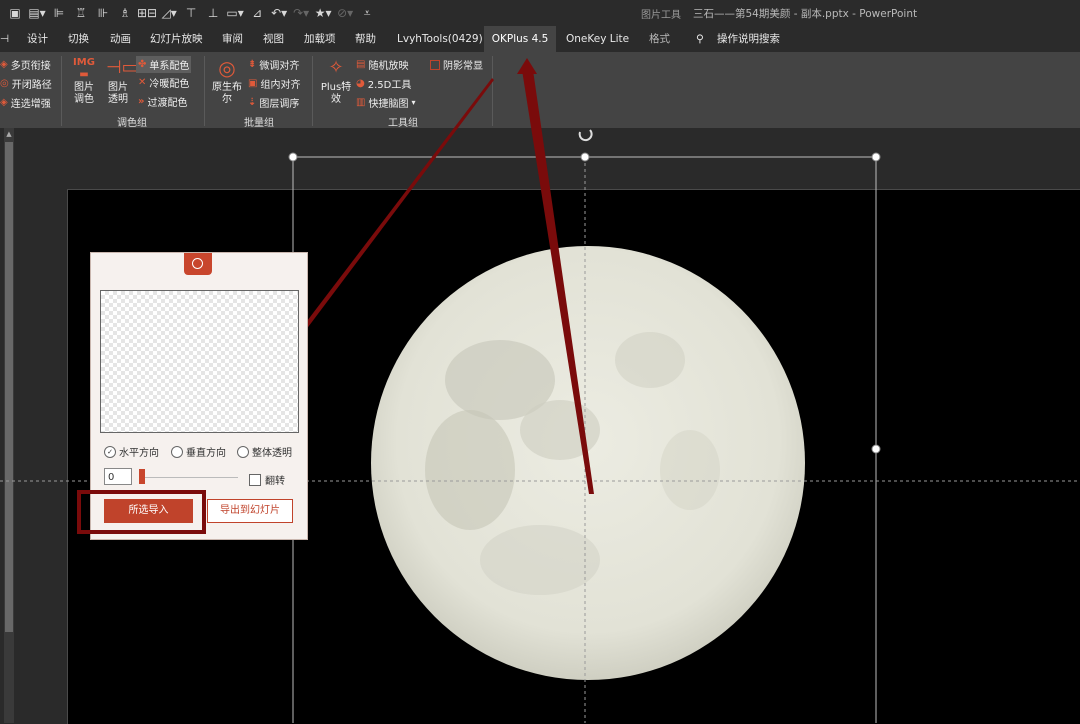  What do you see at coordinates (103, 13) in the screenshot?
I see `align-right-icon: ⊪` at bounding box center [103, 13].